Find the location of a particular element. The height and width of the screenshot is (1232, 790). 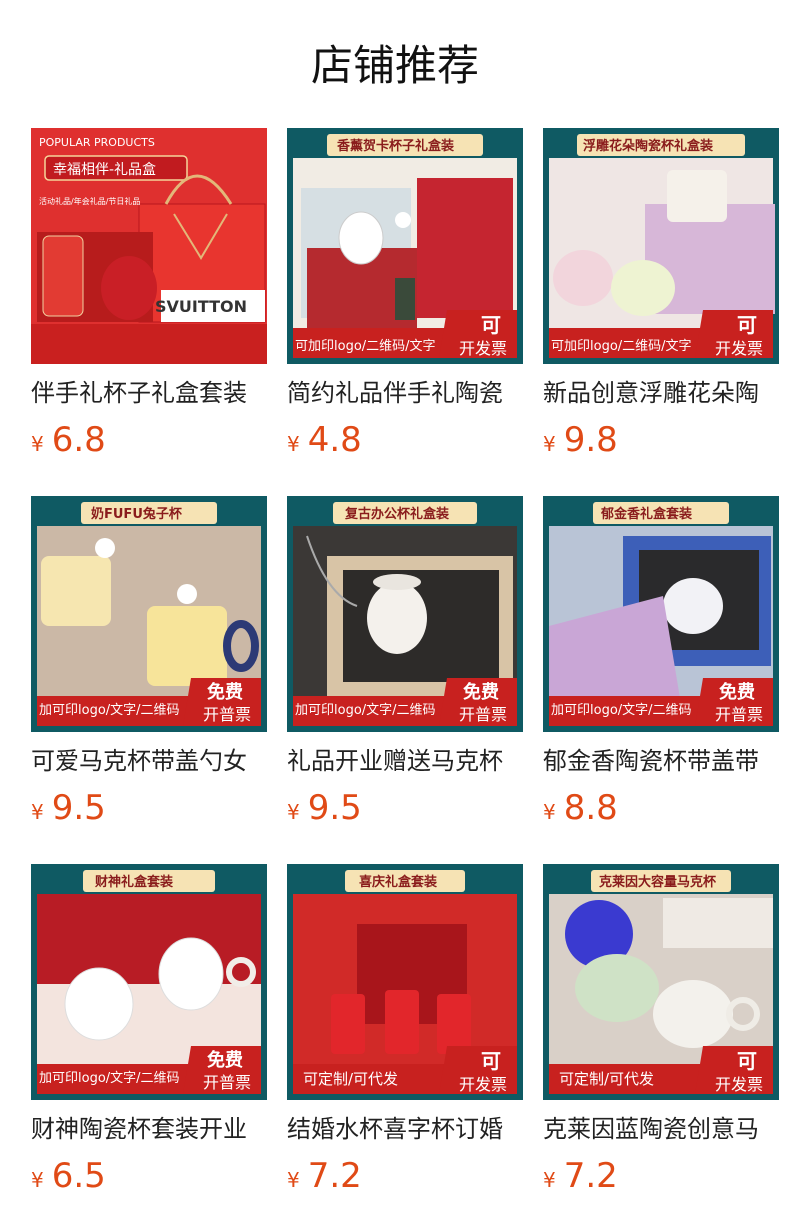

product-card: 克莱因大容量马克杯 可定制/可代发 可 开发票 克莱因蓝陶瓷创意马 ¥7.2 is located at coordinates (661, 1030).